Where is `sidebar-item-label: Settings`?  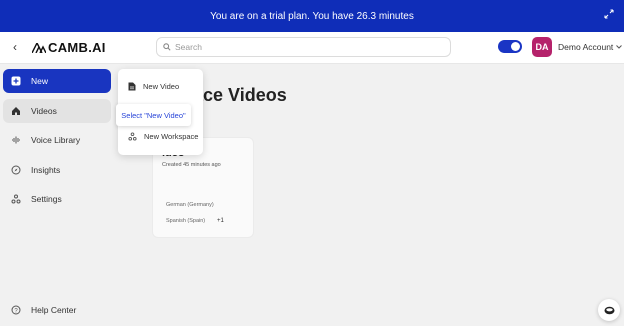 sidebar-item-label: Settings is located at coordinates (46, 199).